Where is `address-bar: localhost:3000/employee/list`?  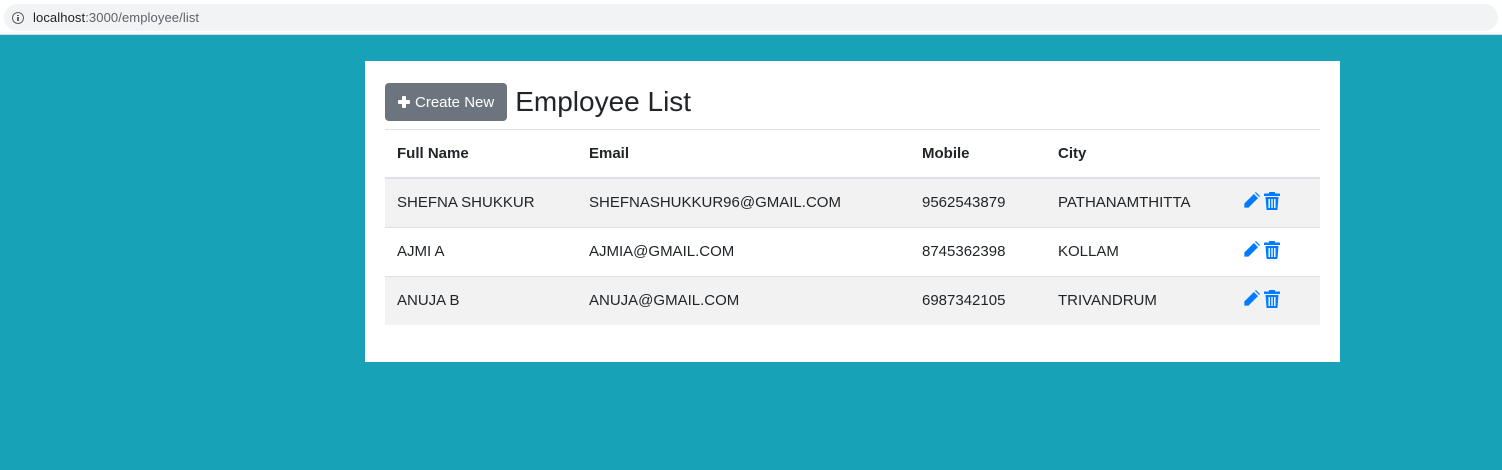
address-bar: localhost:3000/employee/list is located at coordinates (751, 17).